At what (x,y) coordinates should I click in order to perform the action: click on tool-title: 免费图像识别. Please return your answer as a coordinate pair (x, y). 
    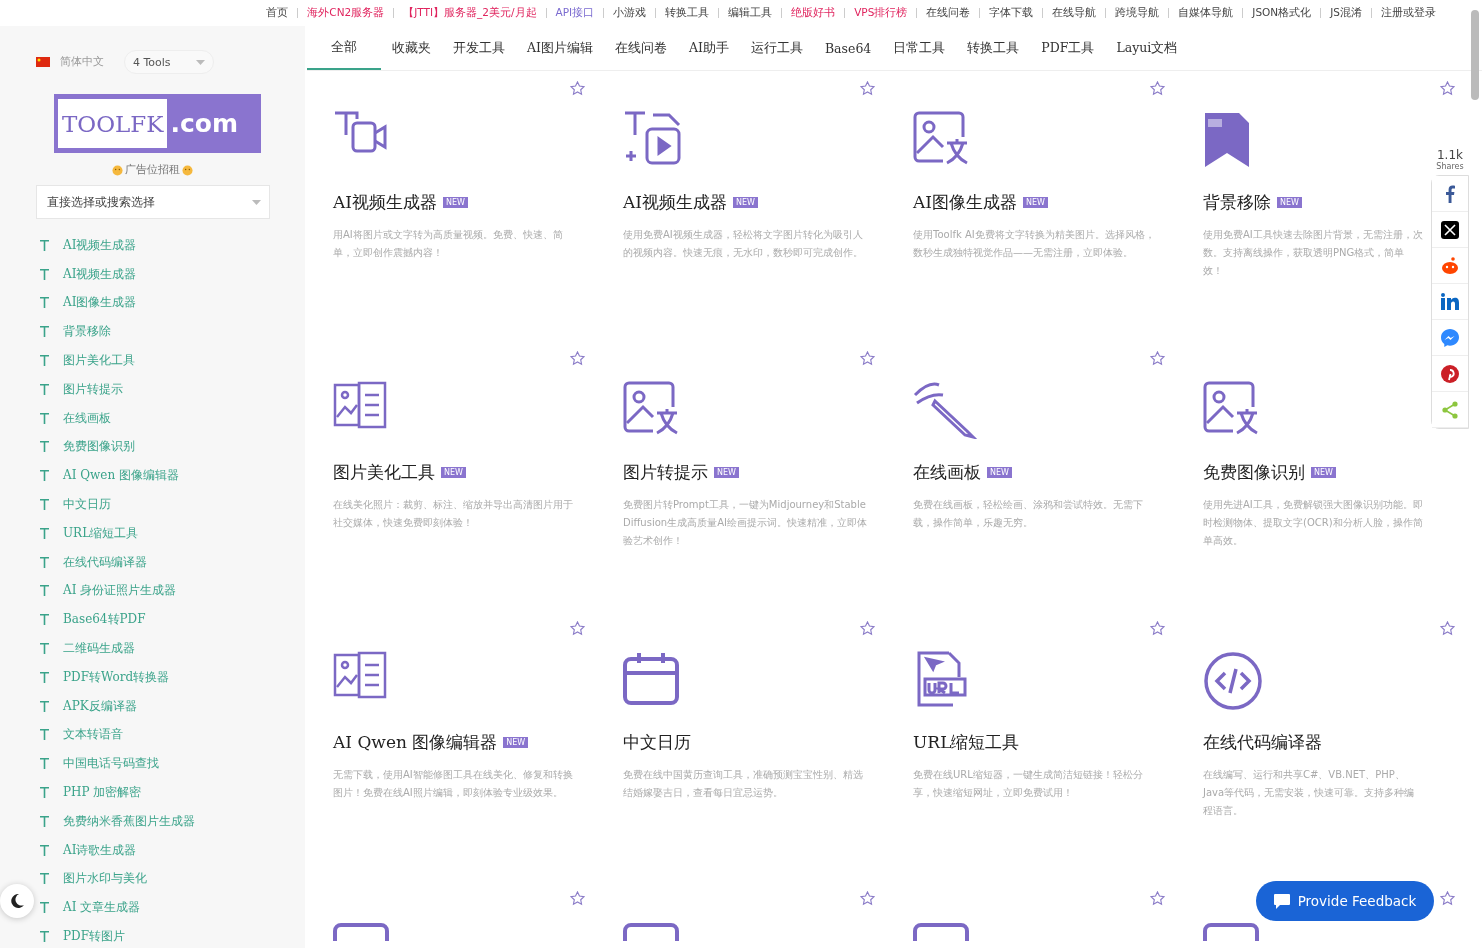
    Looking at the image, I should click on (1254, 472).